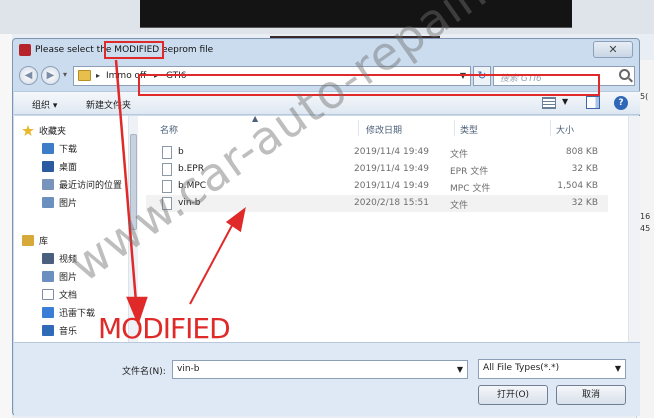 The width and height of the screenshot is (654, 418). I want to click on nav-item-recent-places: 最近访问的位置, so click(82, 186).